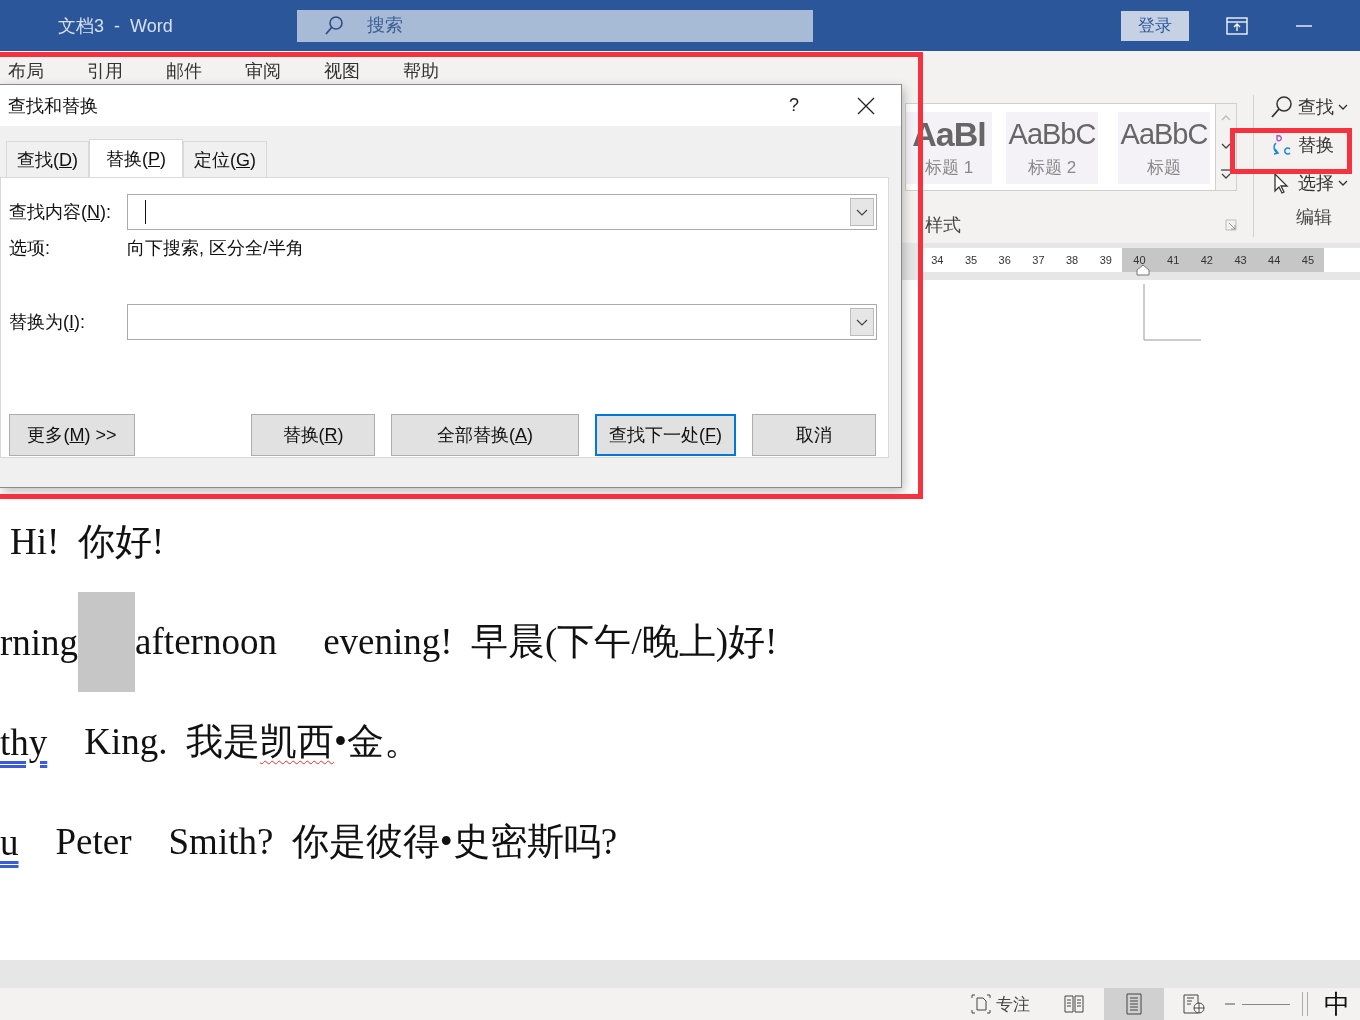 The width and height of the screenshot is (1360, 1020). I want to click on window-title: 文档3 - Word, so click(116, 26).